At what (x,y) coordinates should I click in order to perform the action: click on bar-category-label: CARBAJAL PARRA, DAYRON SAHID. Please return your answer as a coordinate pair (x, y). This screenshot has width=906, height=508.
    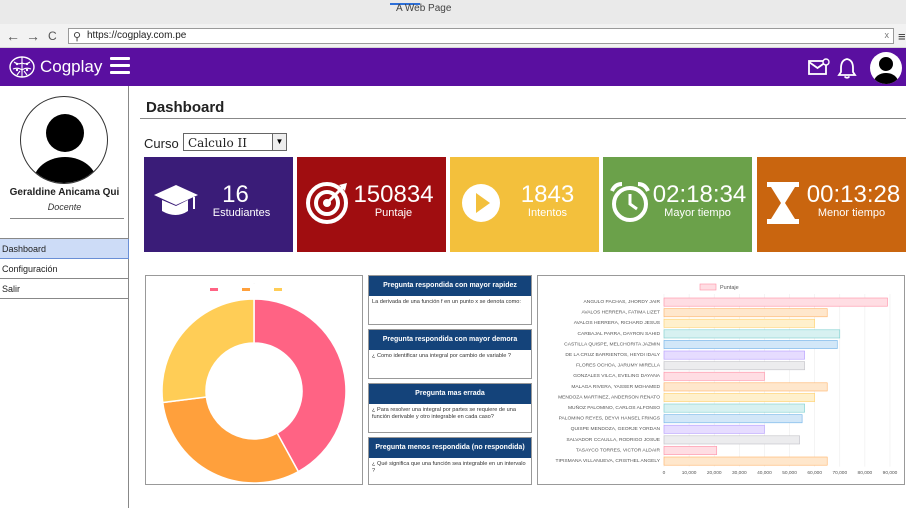
    Looking at the image, I should click on (618, 334).